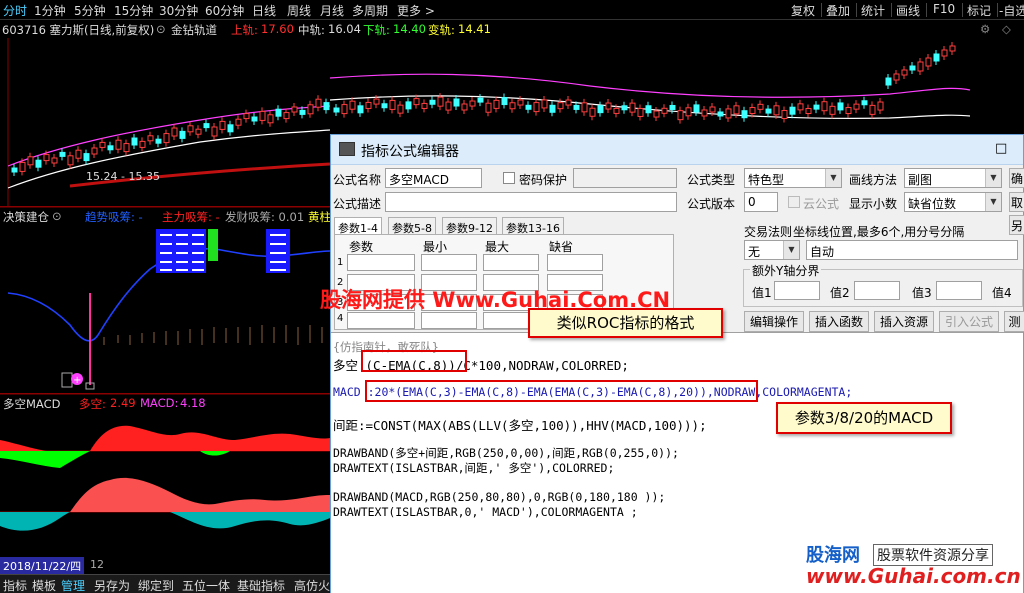 The width and height of the screenshot is (1024, 593). Describe the element at coordinates (50, 10) in the screenshot. I see `period-tab-1min: 1分钟` at that location.